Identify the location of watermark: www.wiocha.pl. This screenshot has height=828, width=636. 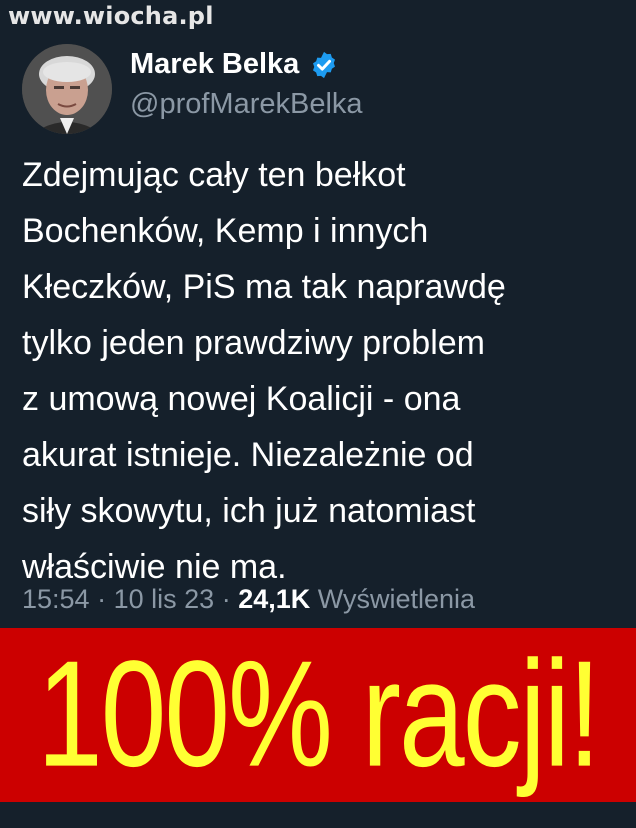
(111, 16).